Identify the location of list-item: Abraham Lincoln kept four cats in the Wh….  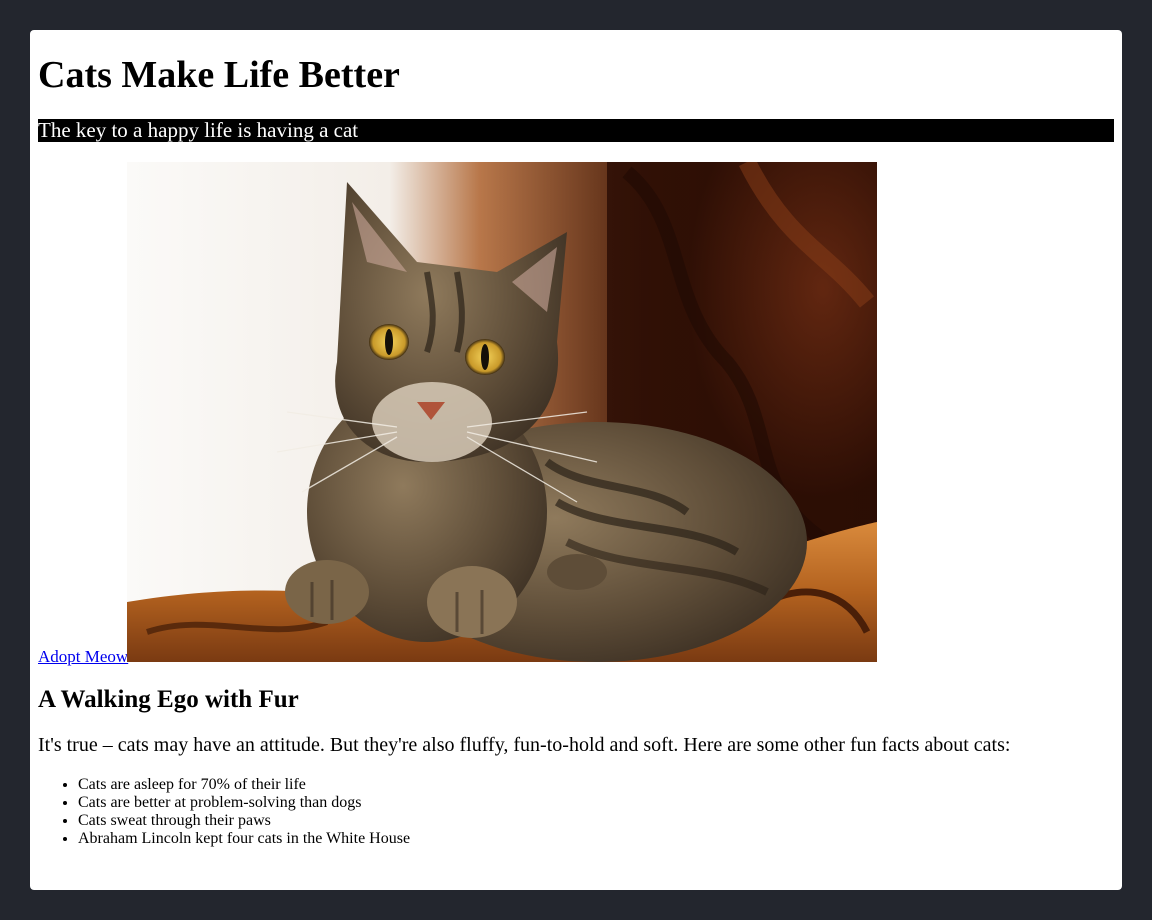
(244, 839).